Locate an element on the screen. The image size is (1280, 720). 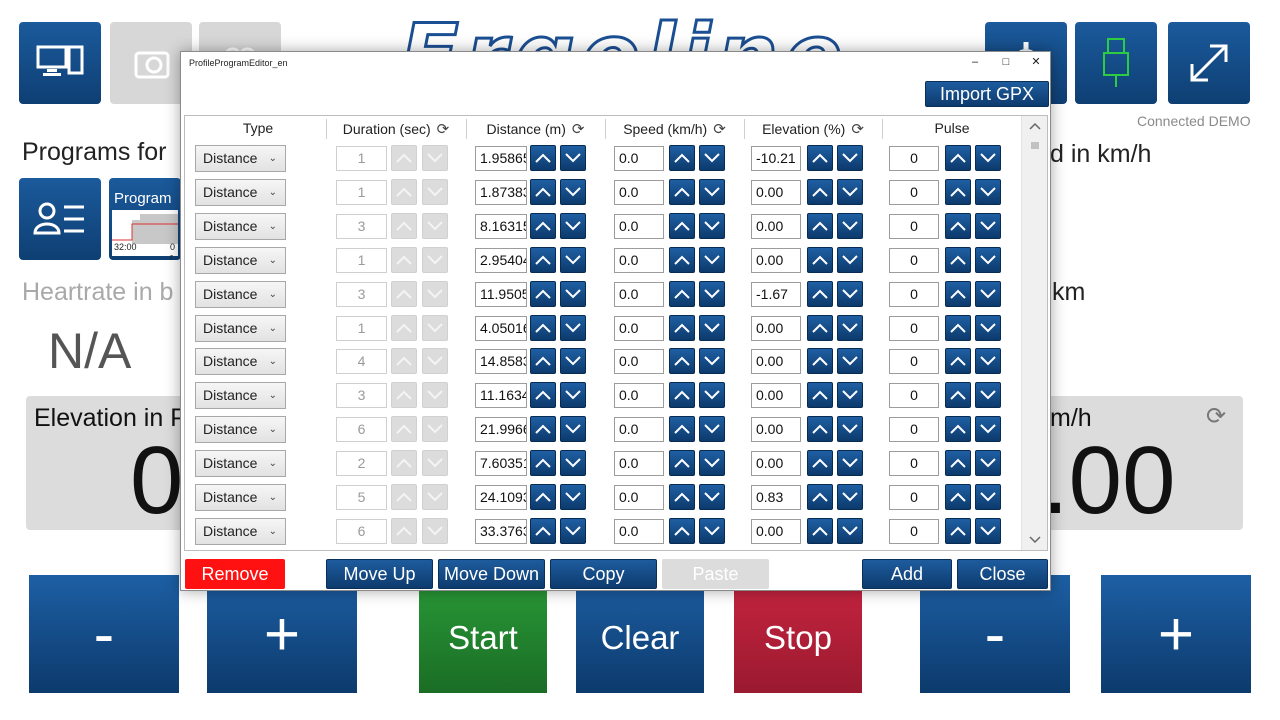
distance-field: 2.95404 is located at coordinates (501, 260).